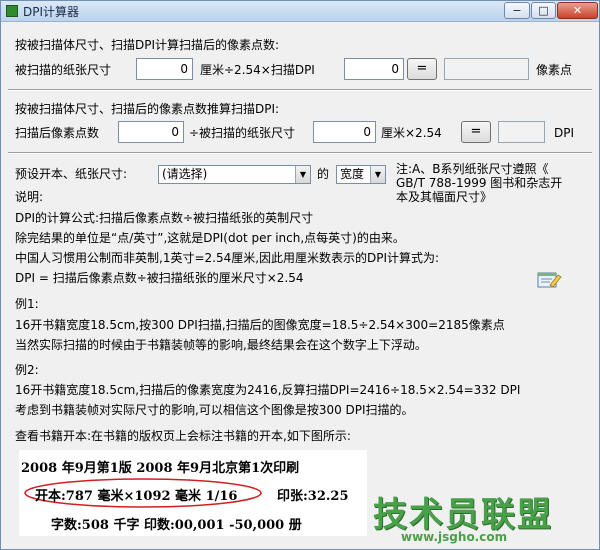 This screenshot has width=600, height=550. Describe the element at coordinates (344, 132) in the screenshot. I see `paper-size-input-2: 0` at that location.